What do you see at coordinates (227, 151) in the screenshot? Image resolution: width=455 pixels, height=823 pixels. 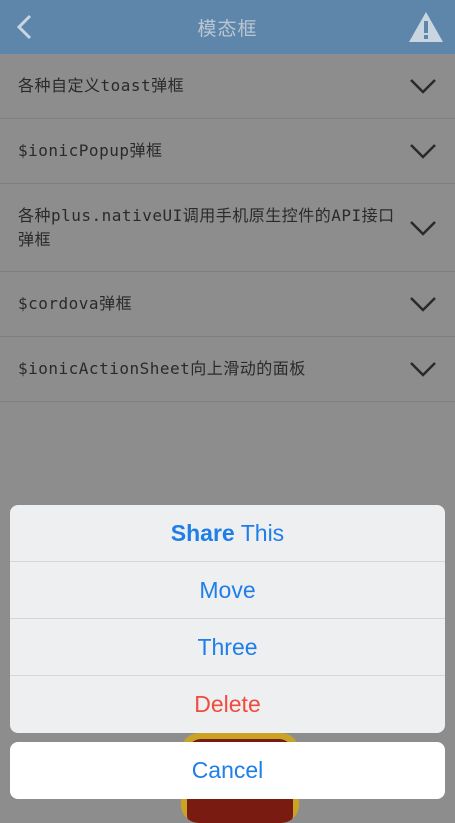 I see `list-item-ionic-popup: $ionicPopup弹框` at bounding box center [227, 151].